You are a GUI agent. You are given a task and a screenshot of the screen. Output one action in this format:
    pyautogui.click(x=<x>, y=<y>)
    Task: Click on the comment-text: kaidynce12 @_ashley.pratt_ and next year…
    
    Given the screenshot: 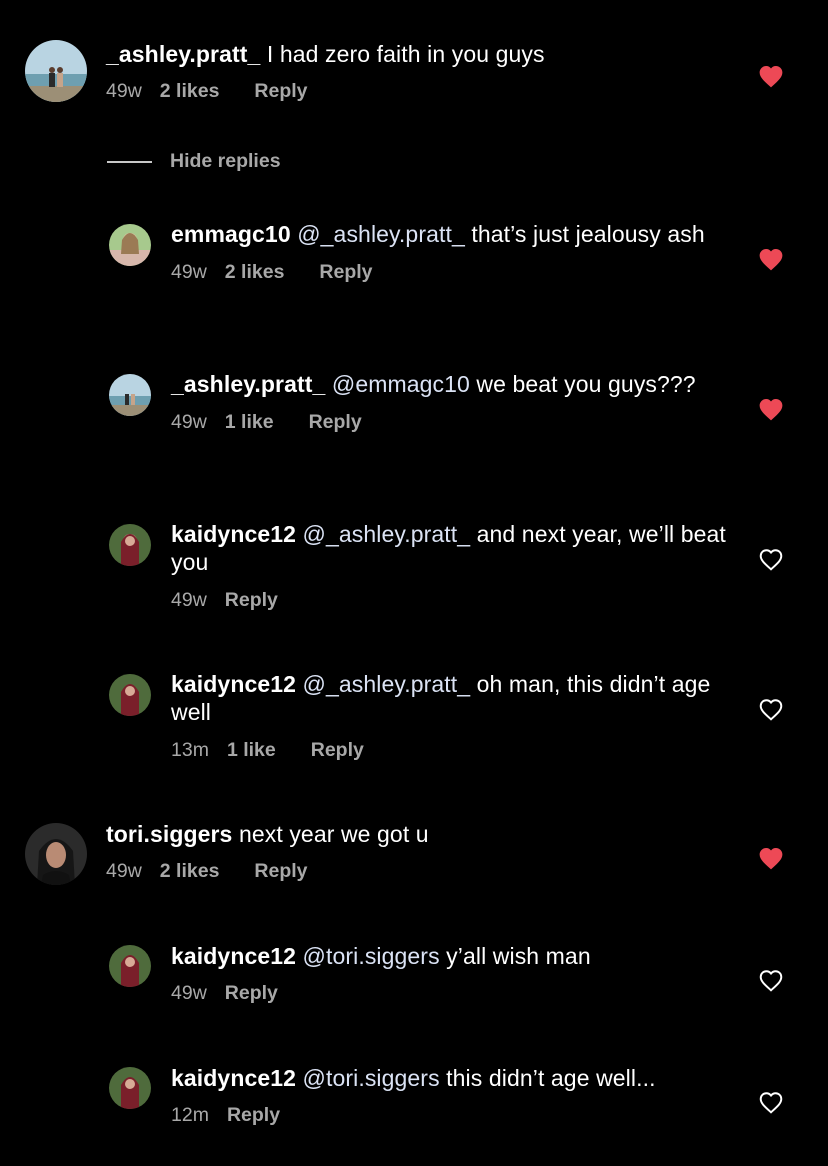 What is the action you would take?
    pyautogui.click(x=449, y=548)
    